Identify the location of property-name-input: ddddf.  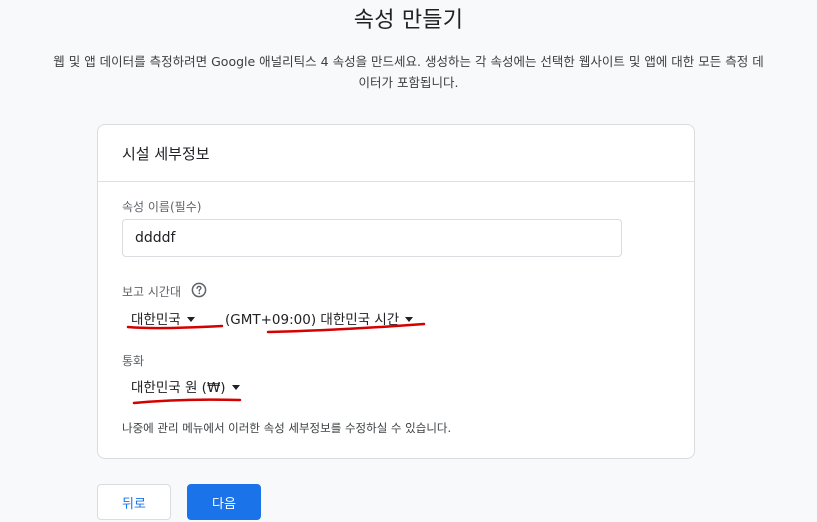
(372, 238).